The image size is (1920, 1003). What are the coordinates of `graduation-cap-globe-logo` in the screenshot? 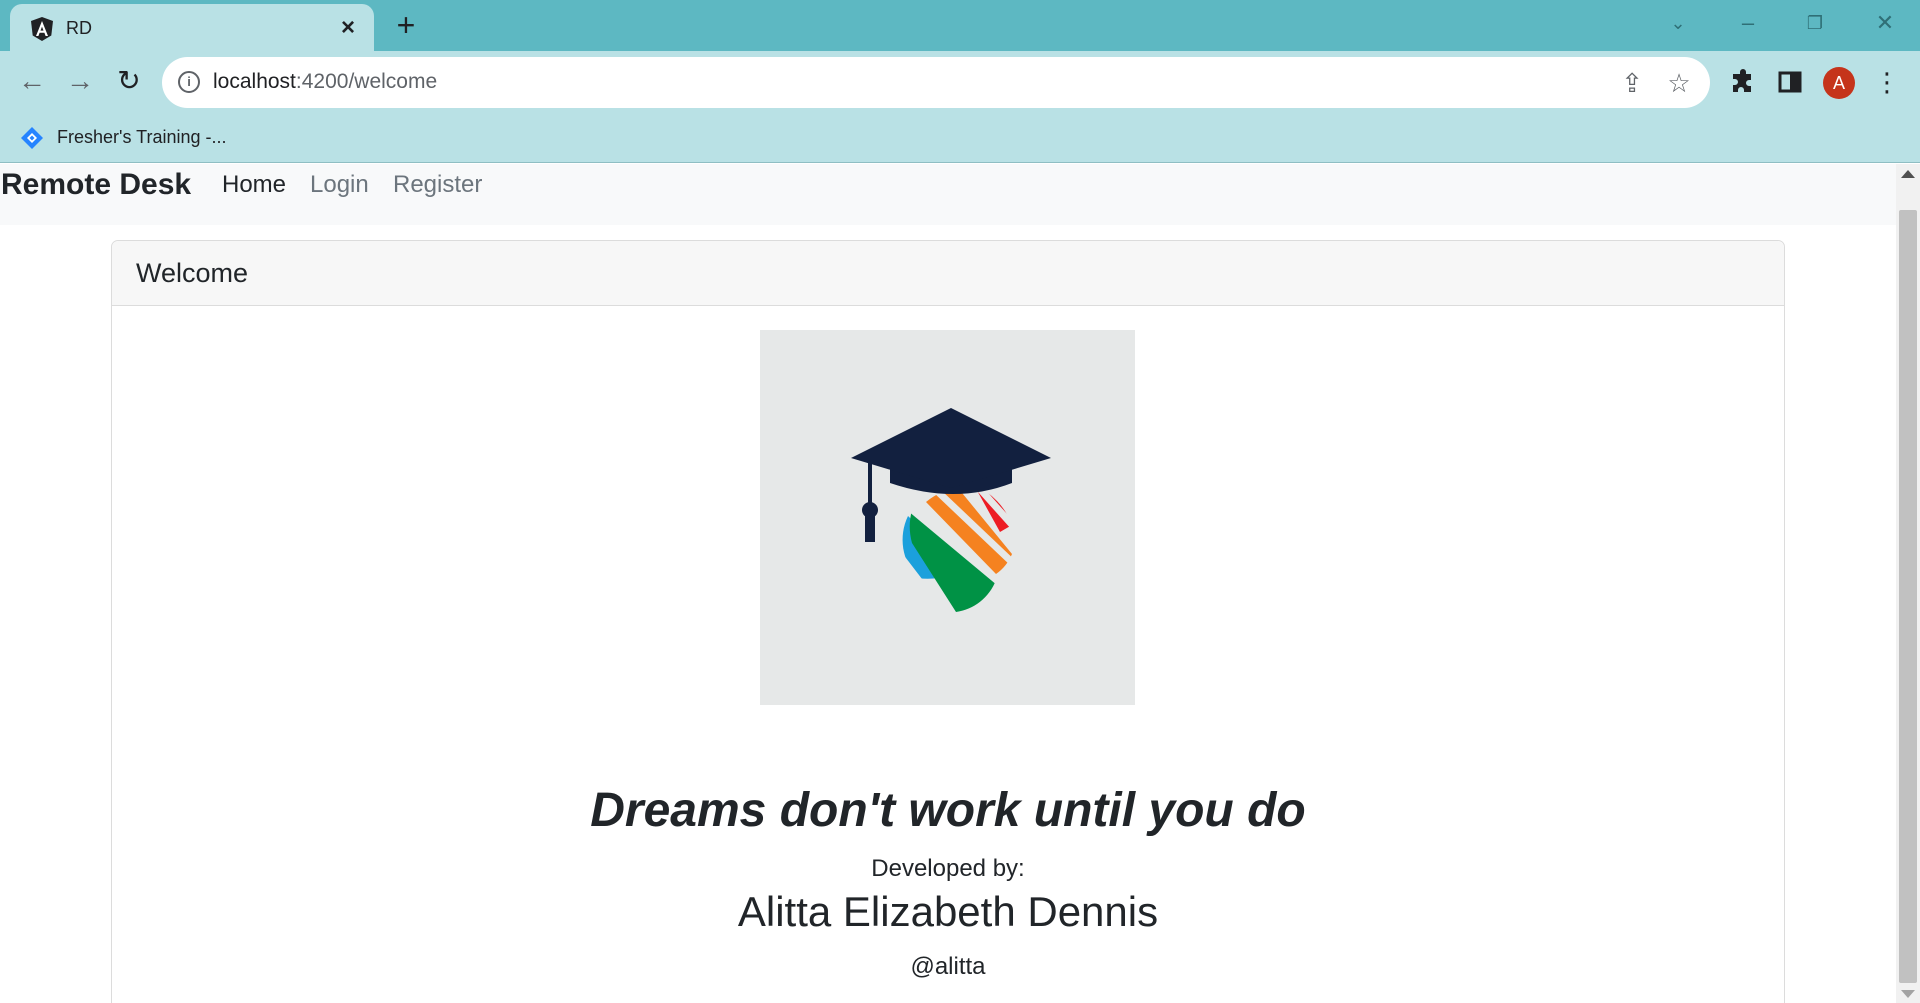 It's located at (947, 517).